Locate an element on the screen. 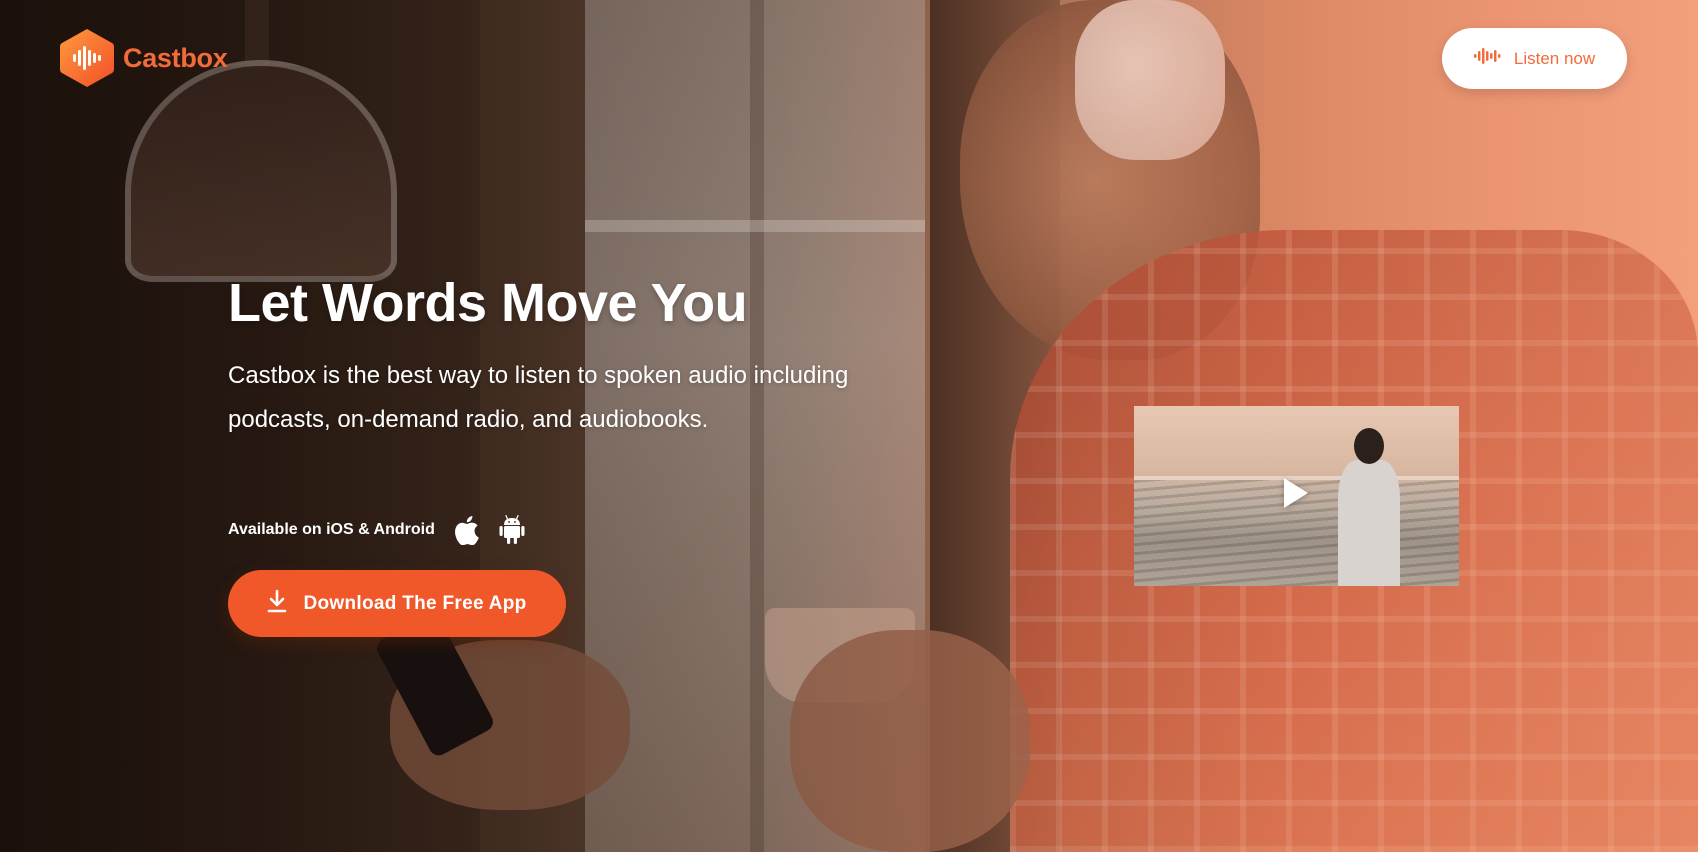 The width and height of the screenshot is (1698, 852). download-app-button: Download The Free App is located at coordinates (397, 603).